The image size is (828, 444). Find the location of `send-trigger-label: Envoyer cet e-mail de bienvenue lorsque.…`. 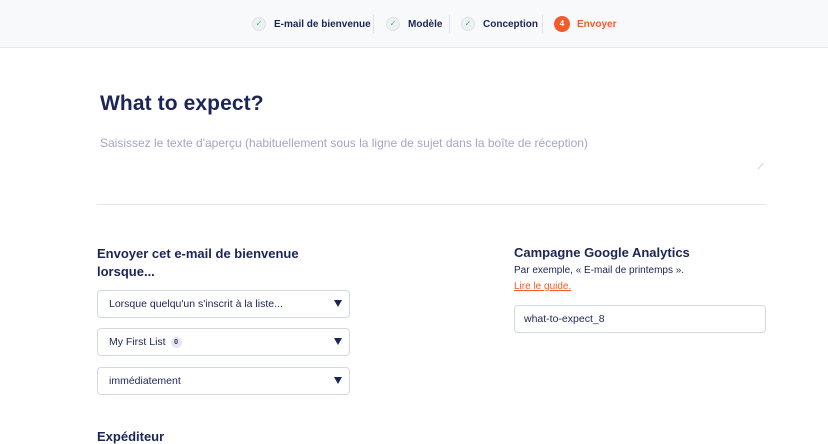

send-trigger-label: Envoyer cet e-mail de bienvenue lorsque.… is located at coordinates (198, 262).